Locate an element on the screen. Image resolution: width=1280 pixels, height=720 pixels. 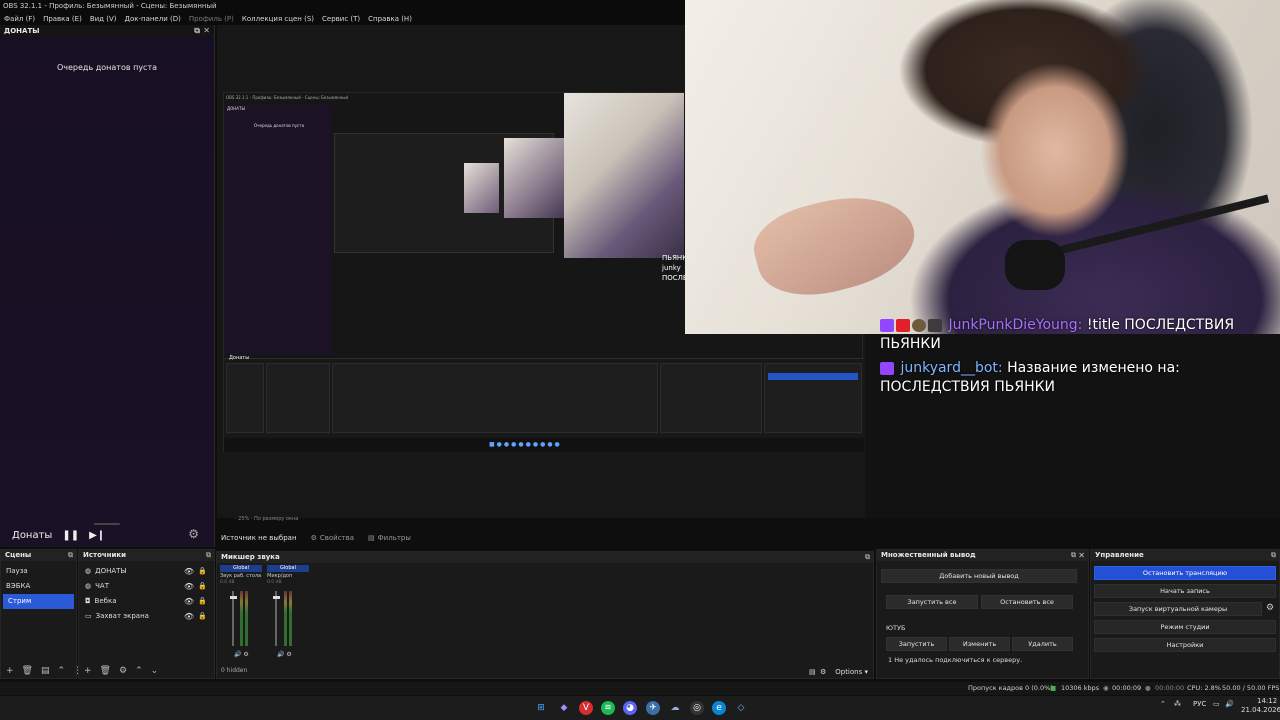
edit-output-button: Изменить is located at coordinates (979, 644).